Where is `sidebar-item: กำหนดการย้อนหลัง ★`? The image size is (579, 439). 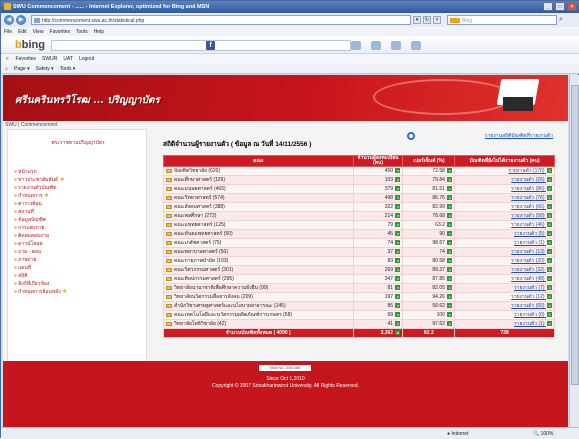 sidebar-item: กำหนดการย้อนหลัง ★ is located at coordinates (79, 292).